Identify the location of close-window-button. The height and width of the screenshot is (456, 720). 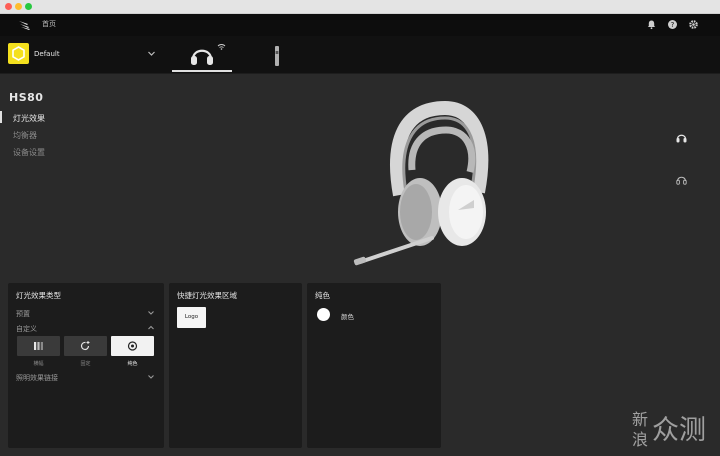
(8, 6).